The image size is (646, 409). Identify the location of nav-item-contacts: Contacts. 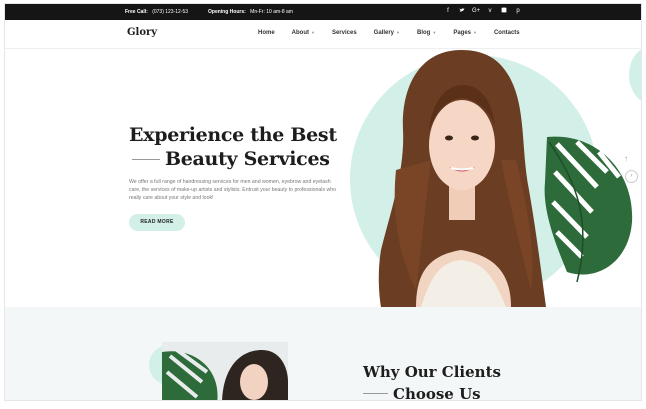
(507, 33).